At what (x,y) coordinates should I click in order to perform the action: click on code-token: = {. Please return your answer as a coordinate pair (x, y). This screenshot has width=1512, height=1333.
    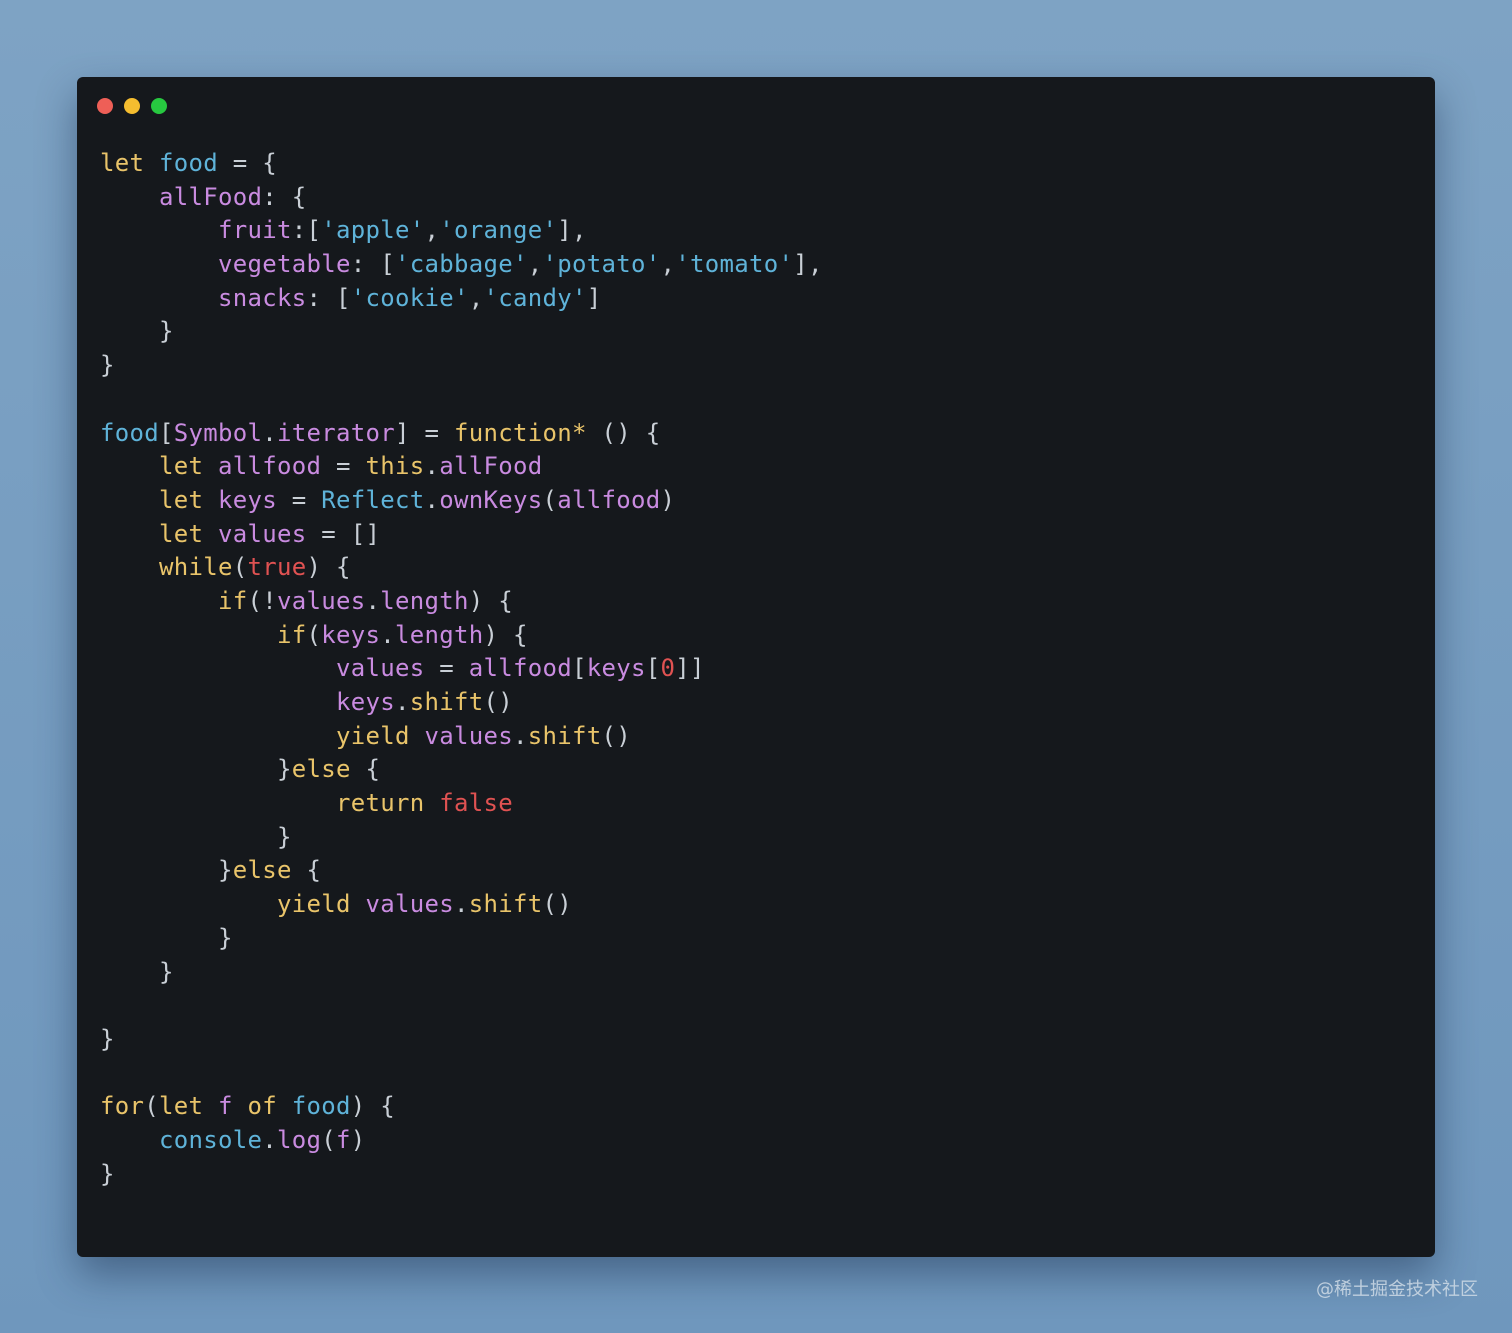
    Looking at the image, I should click on (247, 163).